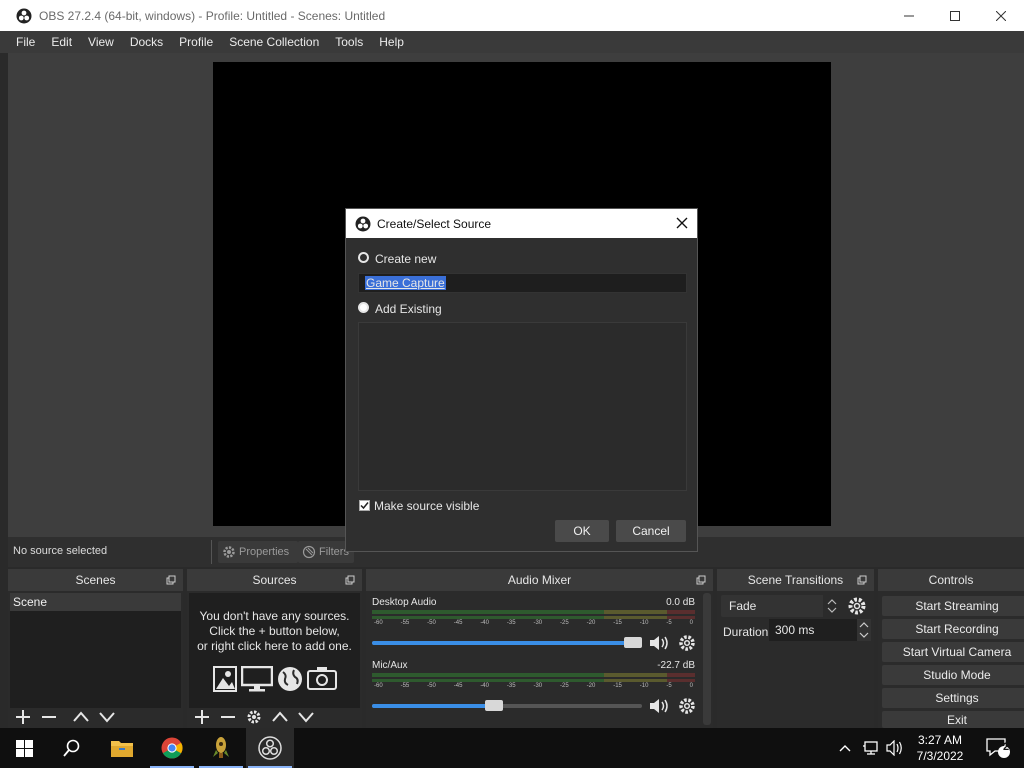 The width and height of the screenshot is (1024, 768). What do you see at coordinates (196, 42) in the screenshot?
I see `menu-profile: Profile` at bounding box center [196, 42].